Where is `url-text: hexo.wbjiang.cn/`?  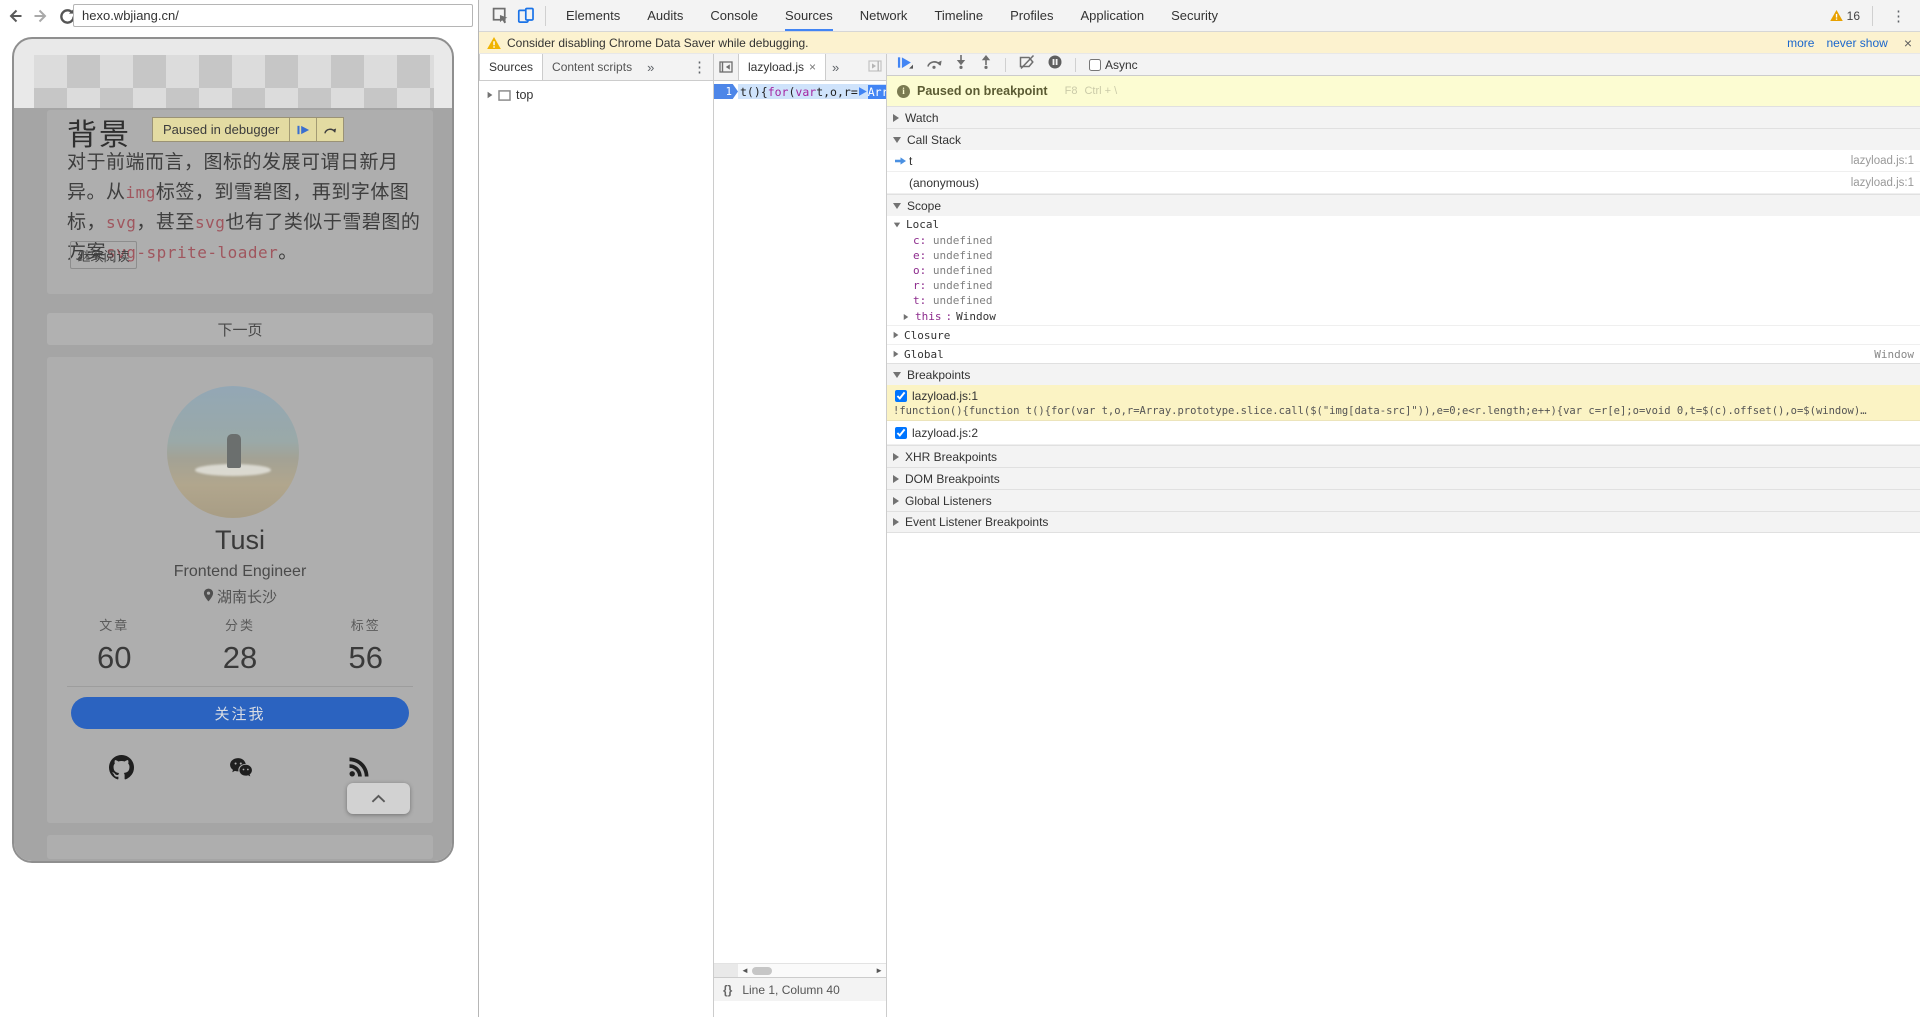 url-text: hexo.wbjiang.cn/ is located at coordinates (130, 15).